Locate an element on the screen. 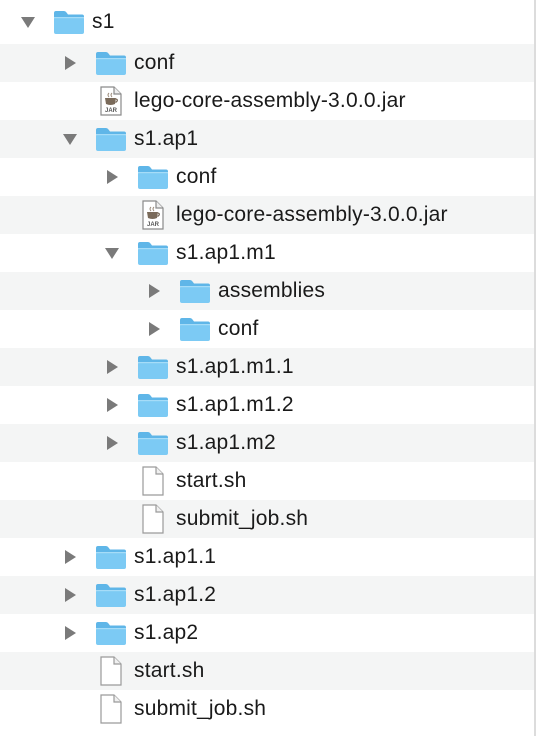 Image resolution: width=538 pixels, height=736 pixels. tree-row: s1.ap1.2 is located at coordinates (267, 595).